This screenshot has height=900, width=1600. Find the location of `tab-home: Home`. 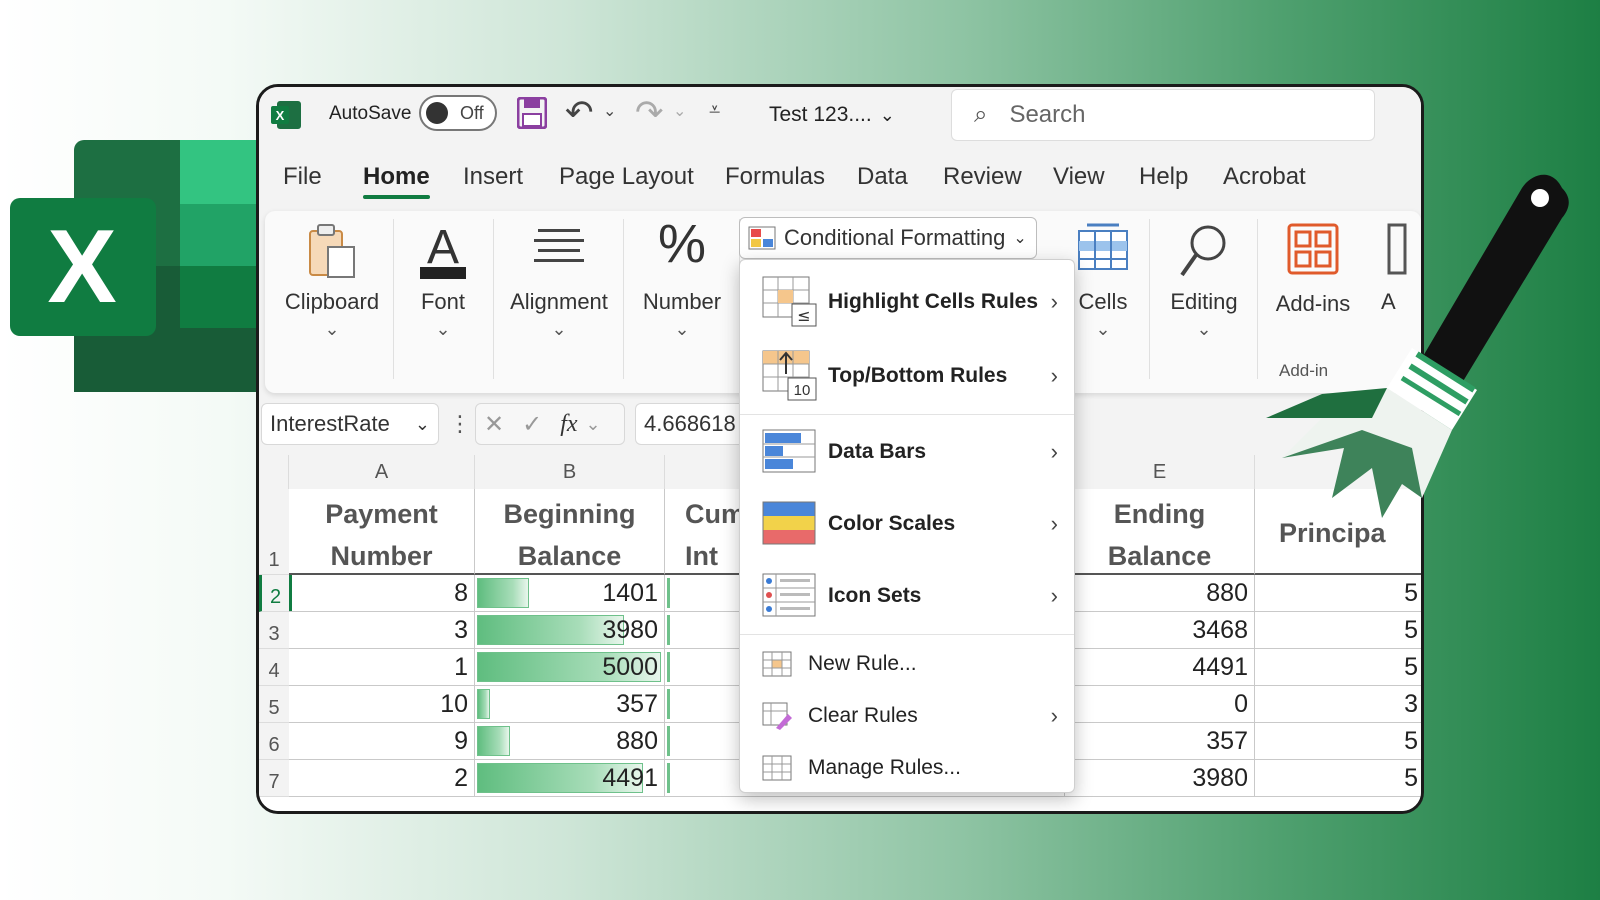

tab-home: Home is located at coordinates (396, 181).